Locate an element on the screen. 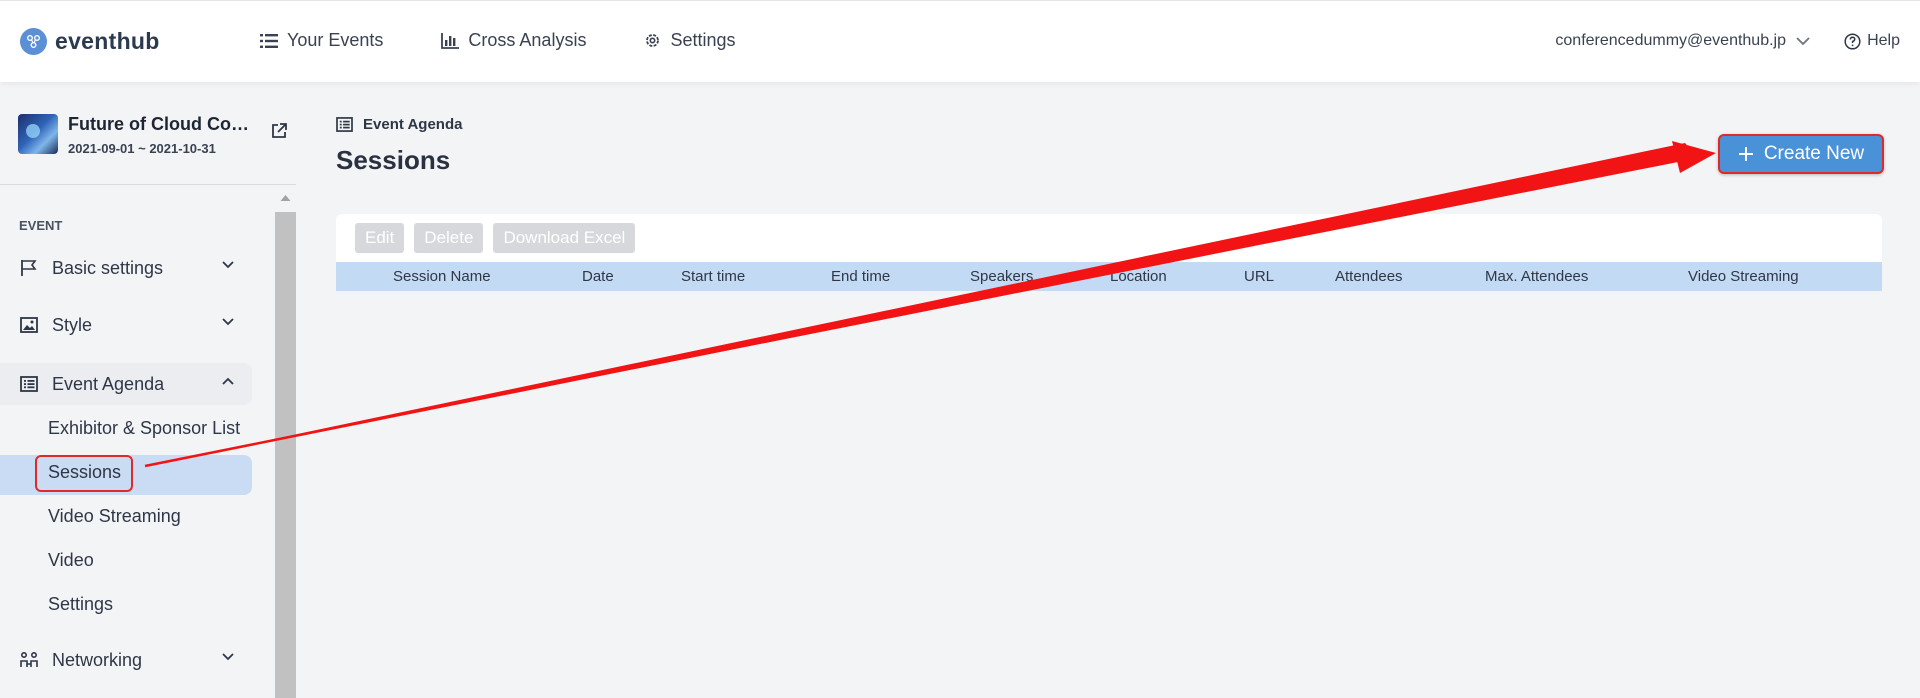 The height and width of the screenshot is (698, 1920). flag-icon is located at coordinates (29, 268).